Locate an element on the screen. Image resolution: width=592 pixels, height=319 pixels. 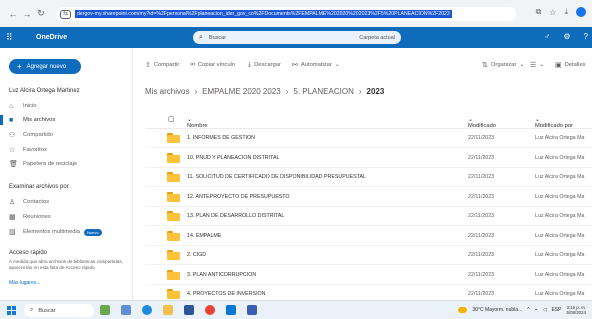
file-modified-by: Luz Alcira Ortega Ma is located at coordinates (560, 255).